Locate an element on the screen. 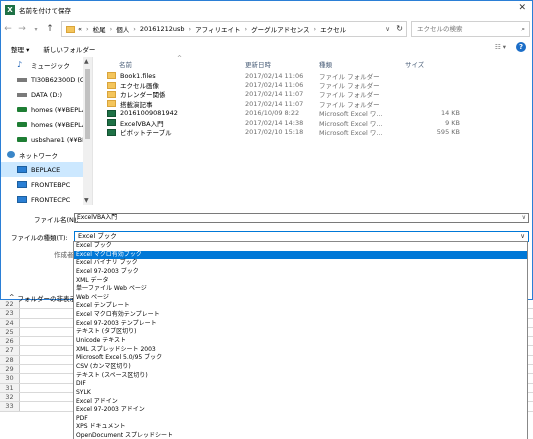  hide-folders-button: ^ フォルダーの非表示 is located at coordinates (42, 298).